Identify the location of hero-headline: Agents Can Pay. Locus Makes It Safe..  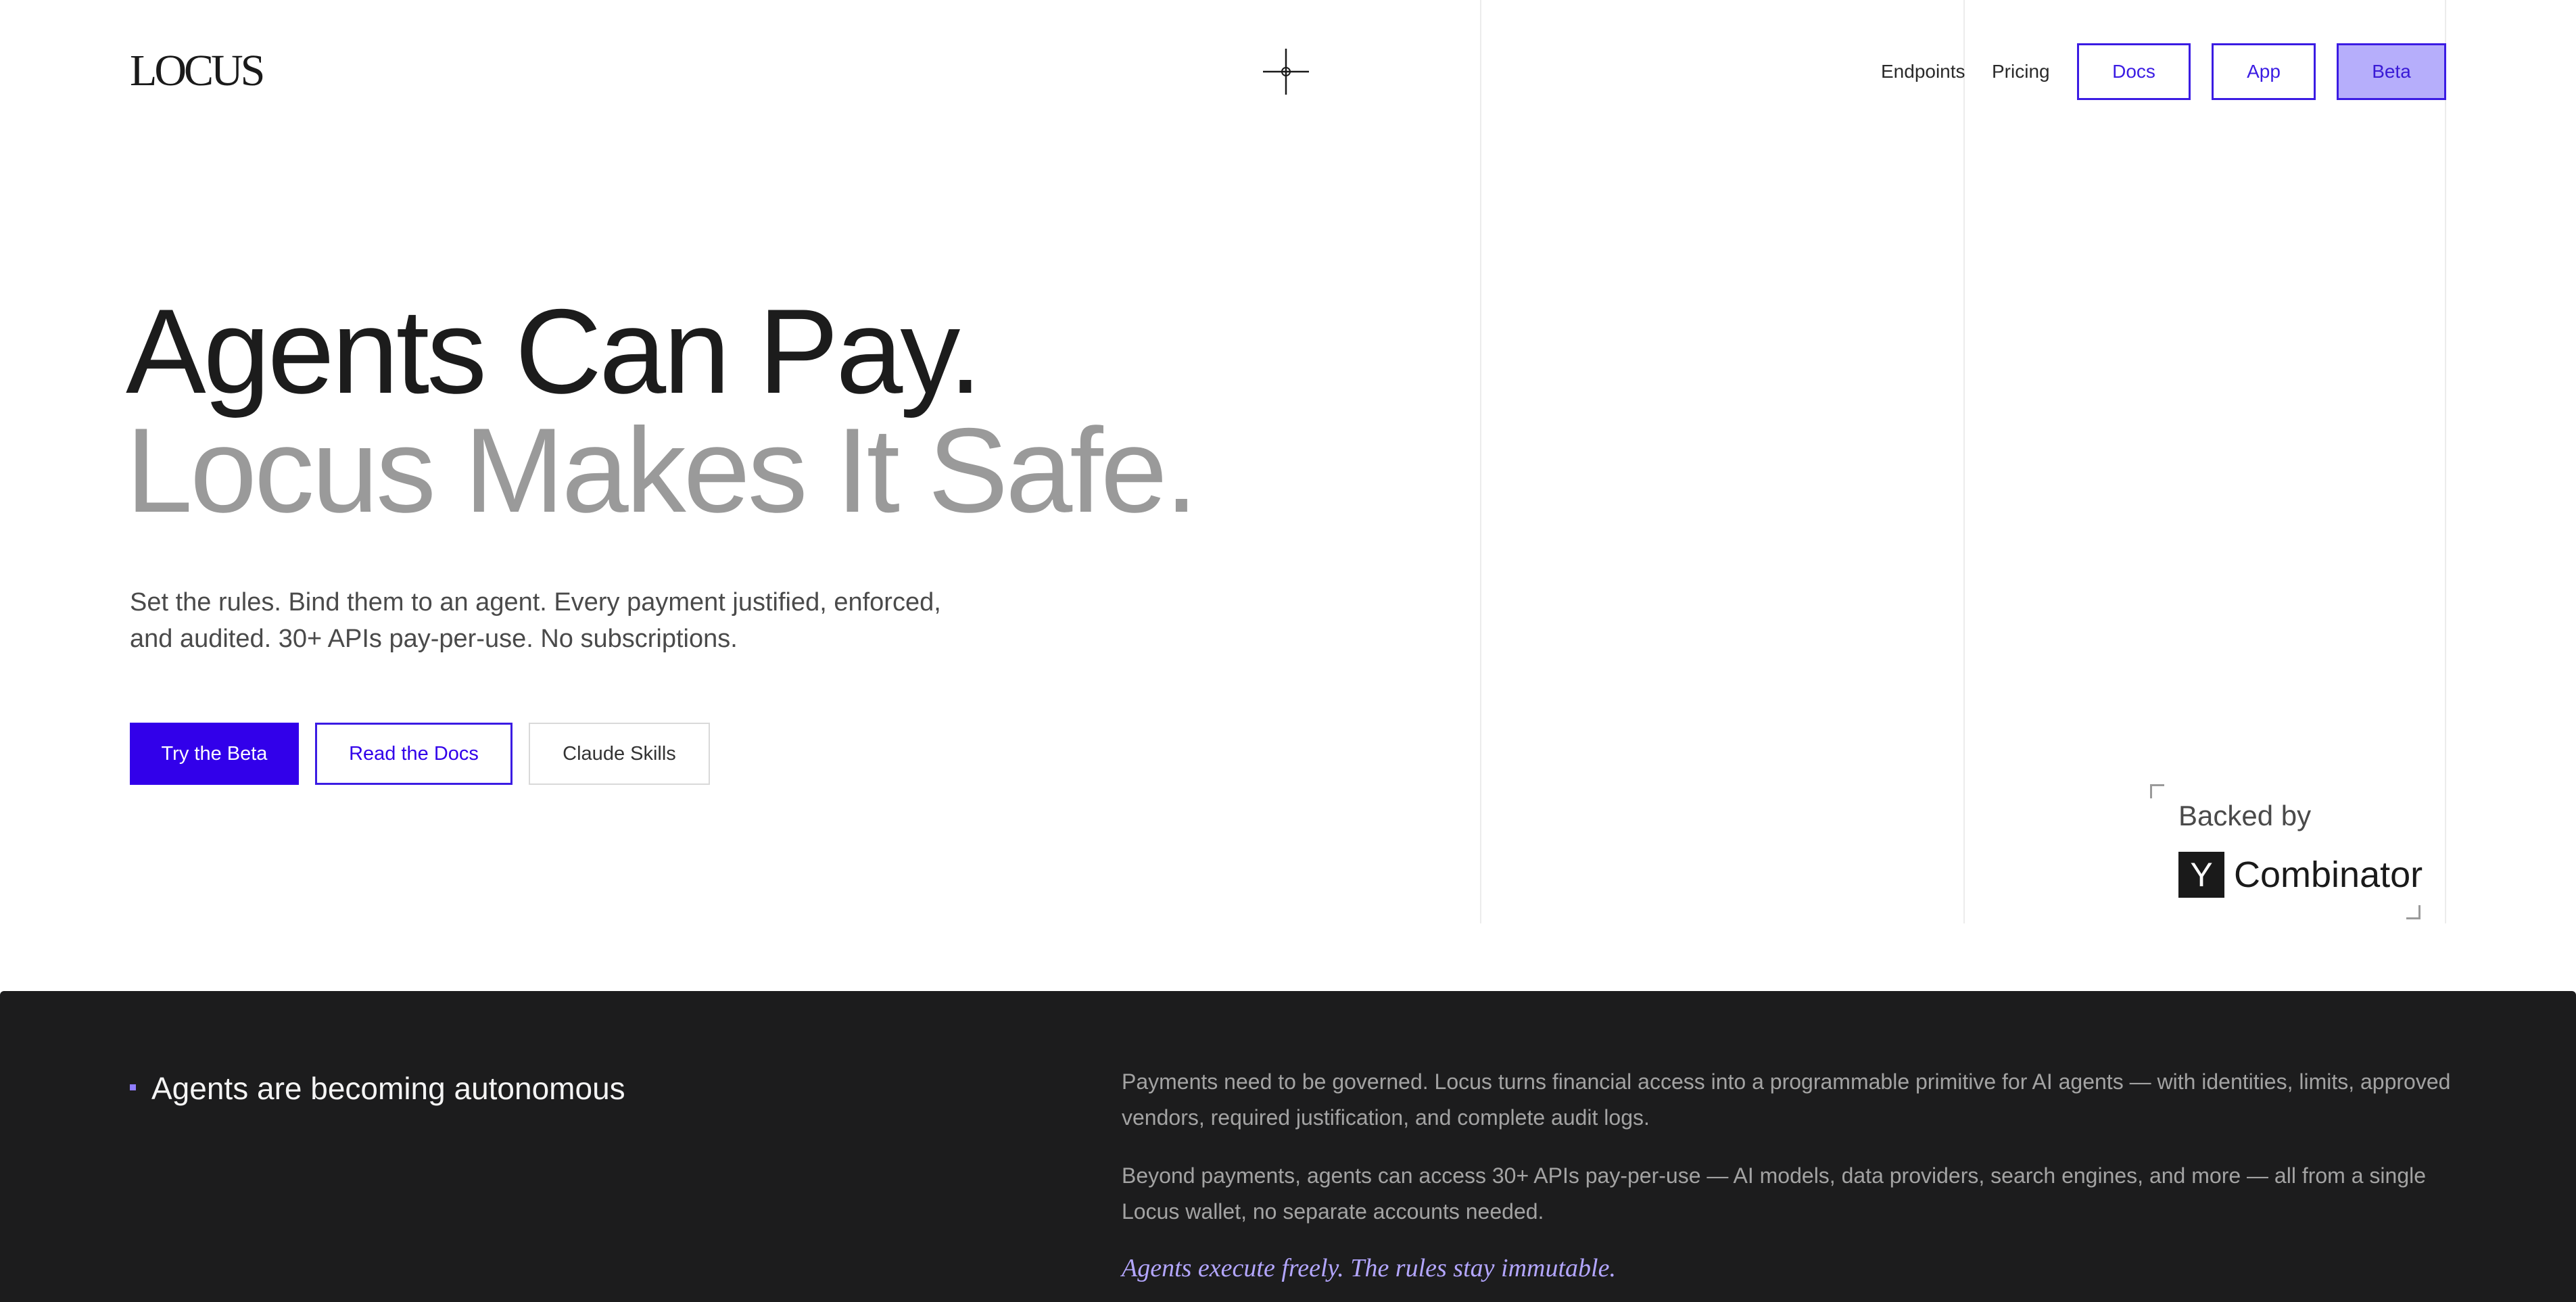
(662, 410).